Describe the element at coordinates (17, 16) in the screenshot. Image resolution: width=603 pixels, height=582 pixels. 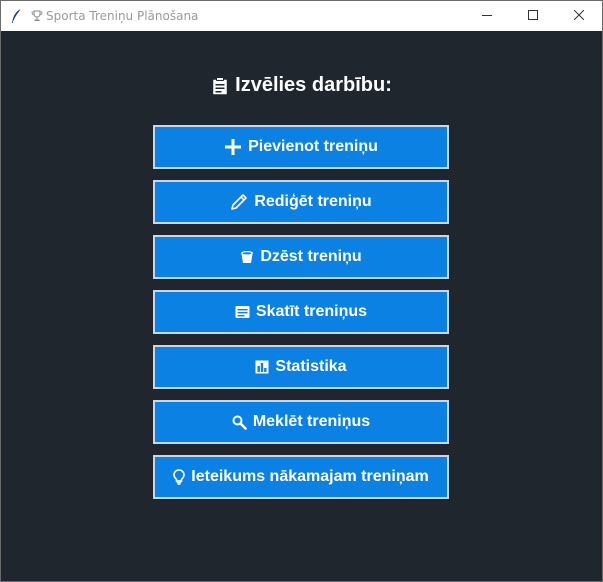
I see `feather-icon` at that location.